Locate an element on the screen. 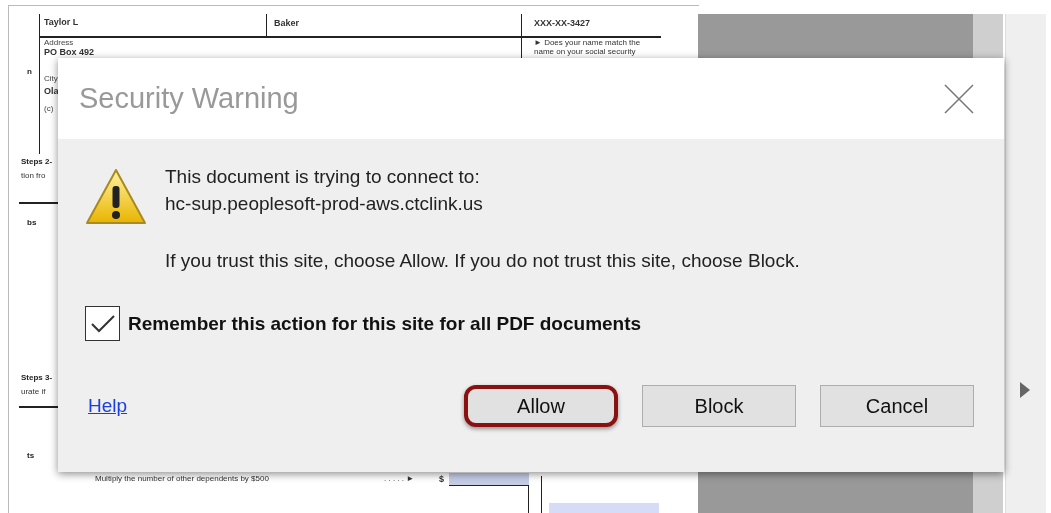 The image size is (1051, 513). message-text: This document is trying to connect to: is located at coordinates (323, 176).